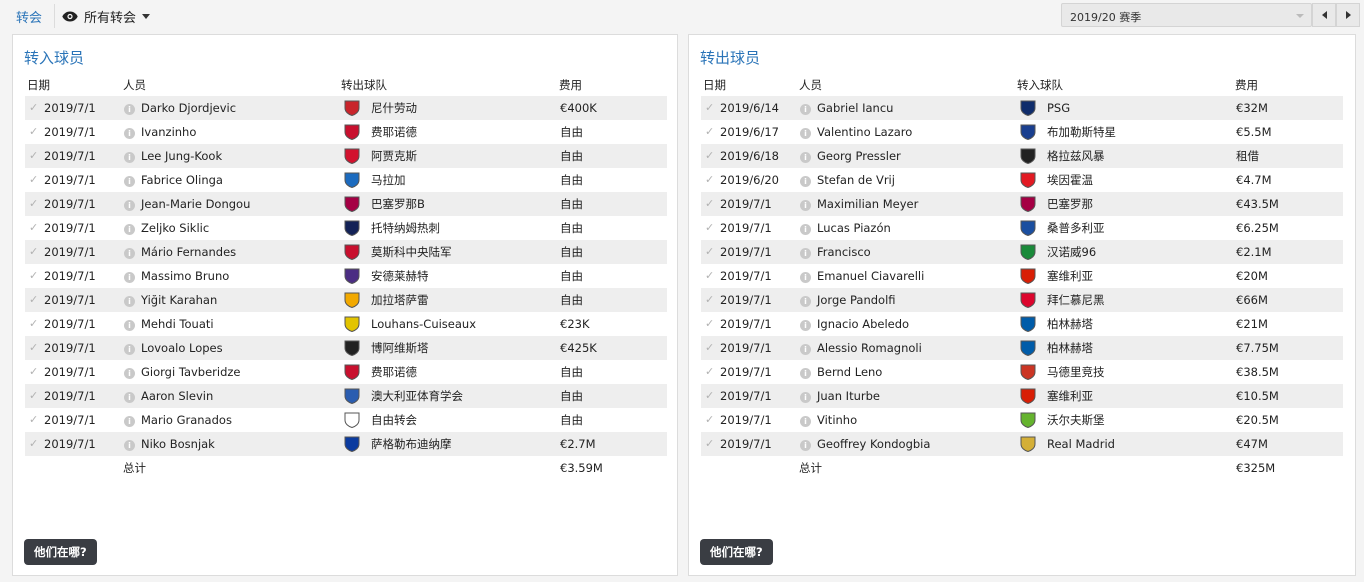  What do you see at coordinates (346, 204) in the screenshot?
I see `table-row: ✓ 2019/7/1 i Jean-Marie Dongou 巴塞罗那B 自由` at bounding box center [346, 204].